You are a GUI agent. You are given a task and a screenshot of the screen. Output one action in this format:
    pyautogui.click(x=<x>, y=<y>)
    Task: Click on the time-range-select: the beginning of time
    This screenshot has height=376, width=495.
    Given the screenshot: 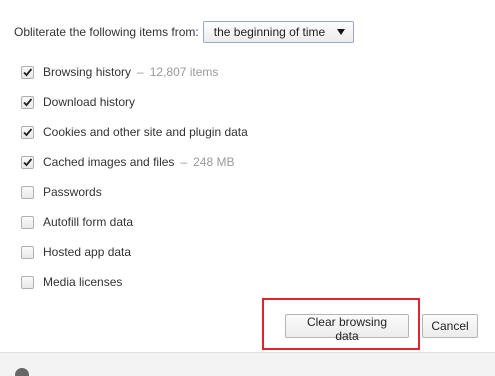 What is the action you would take?
    pyautogui.click(x=278, y=32)
    